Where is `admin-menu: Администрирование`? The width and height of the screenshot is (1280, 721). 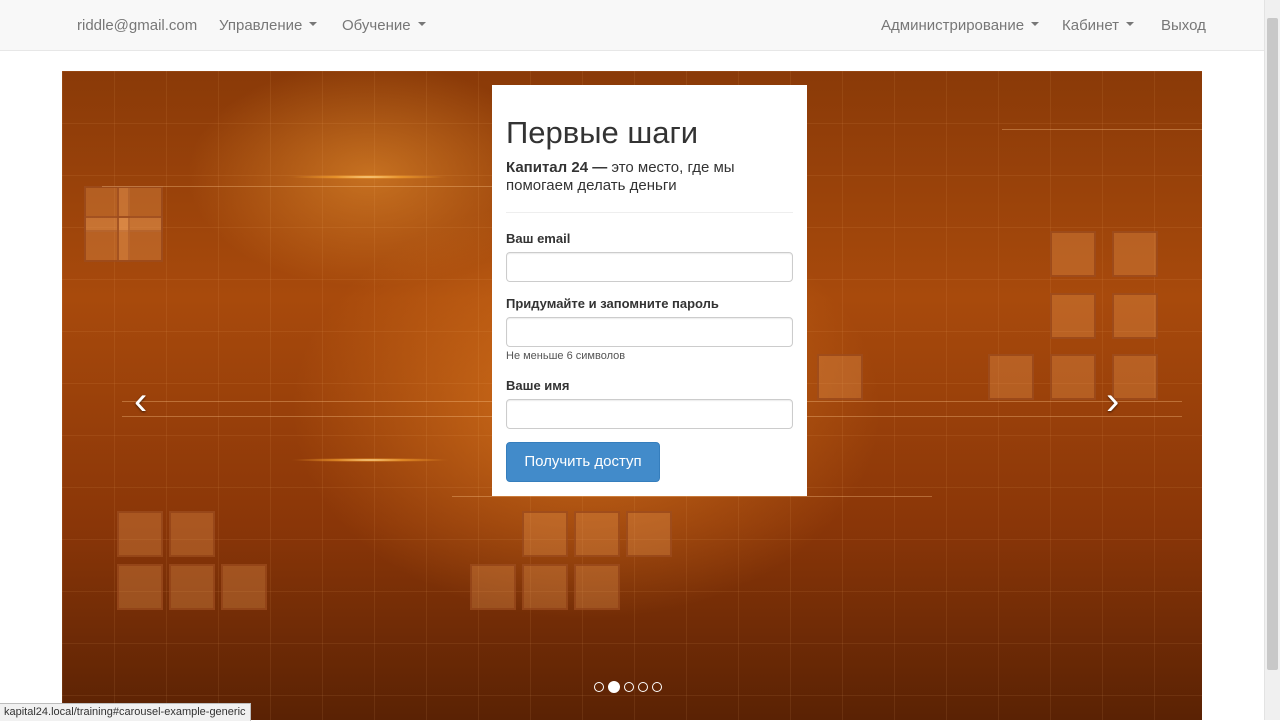 admin-menu: Администрирование is located at coordinates (960, 25).